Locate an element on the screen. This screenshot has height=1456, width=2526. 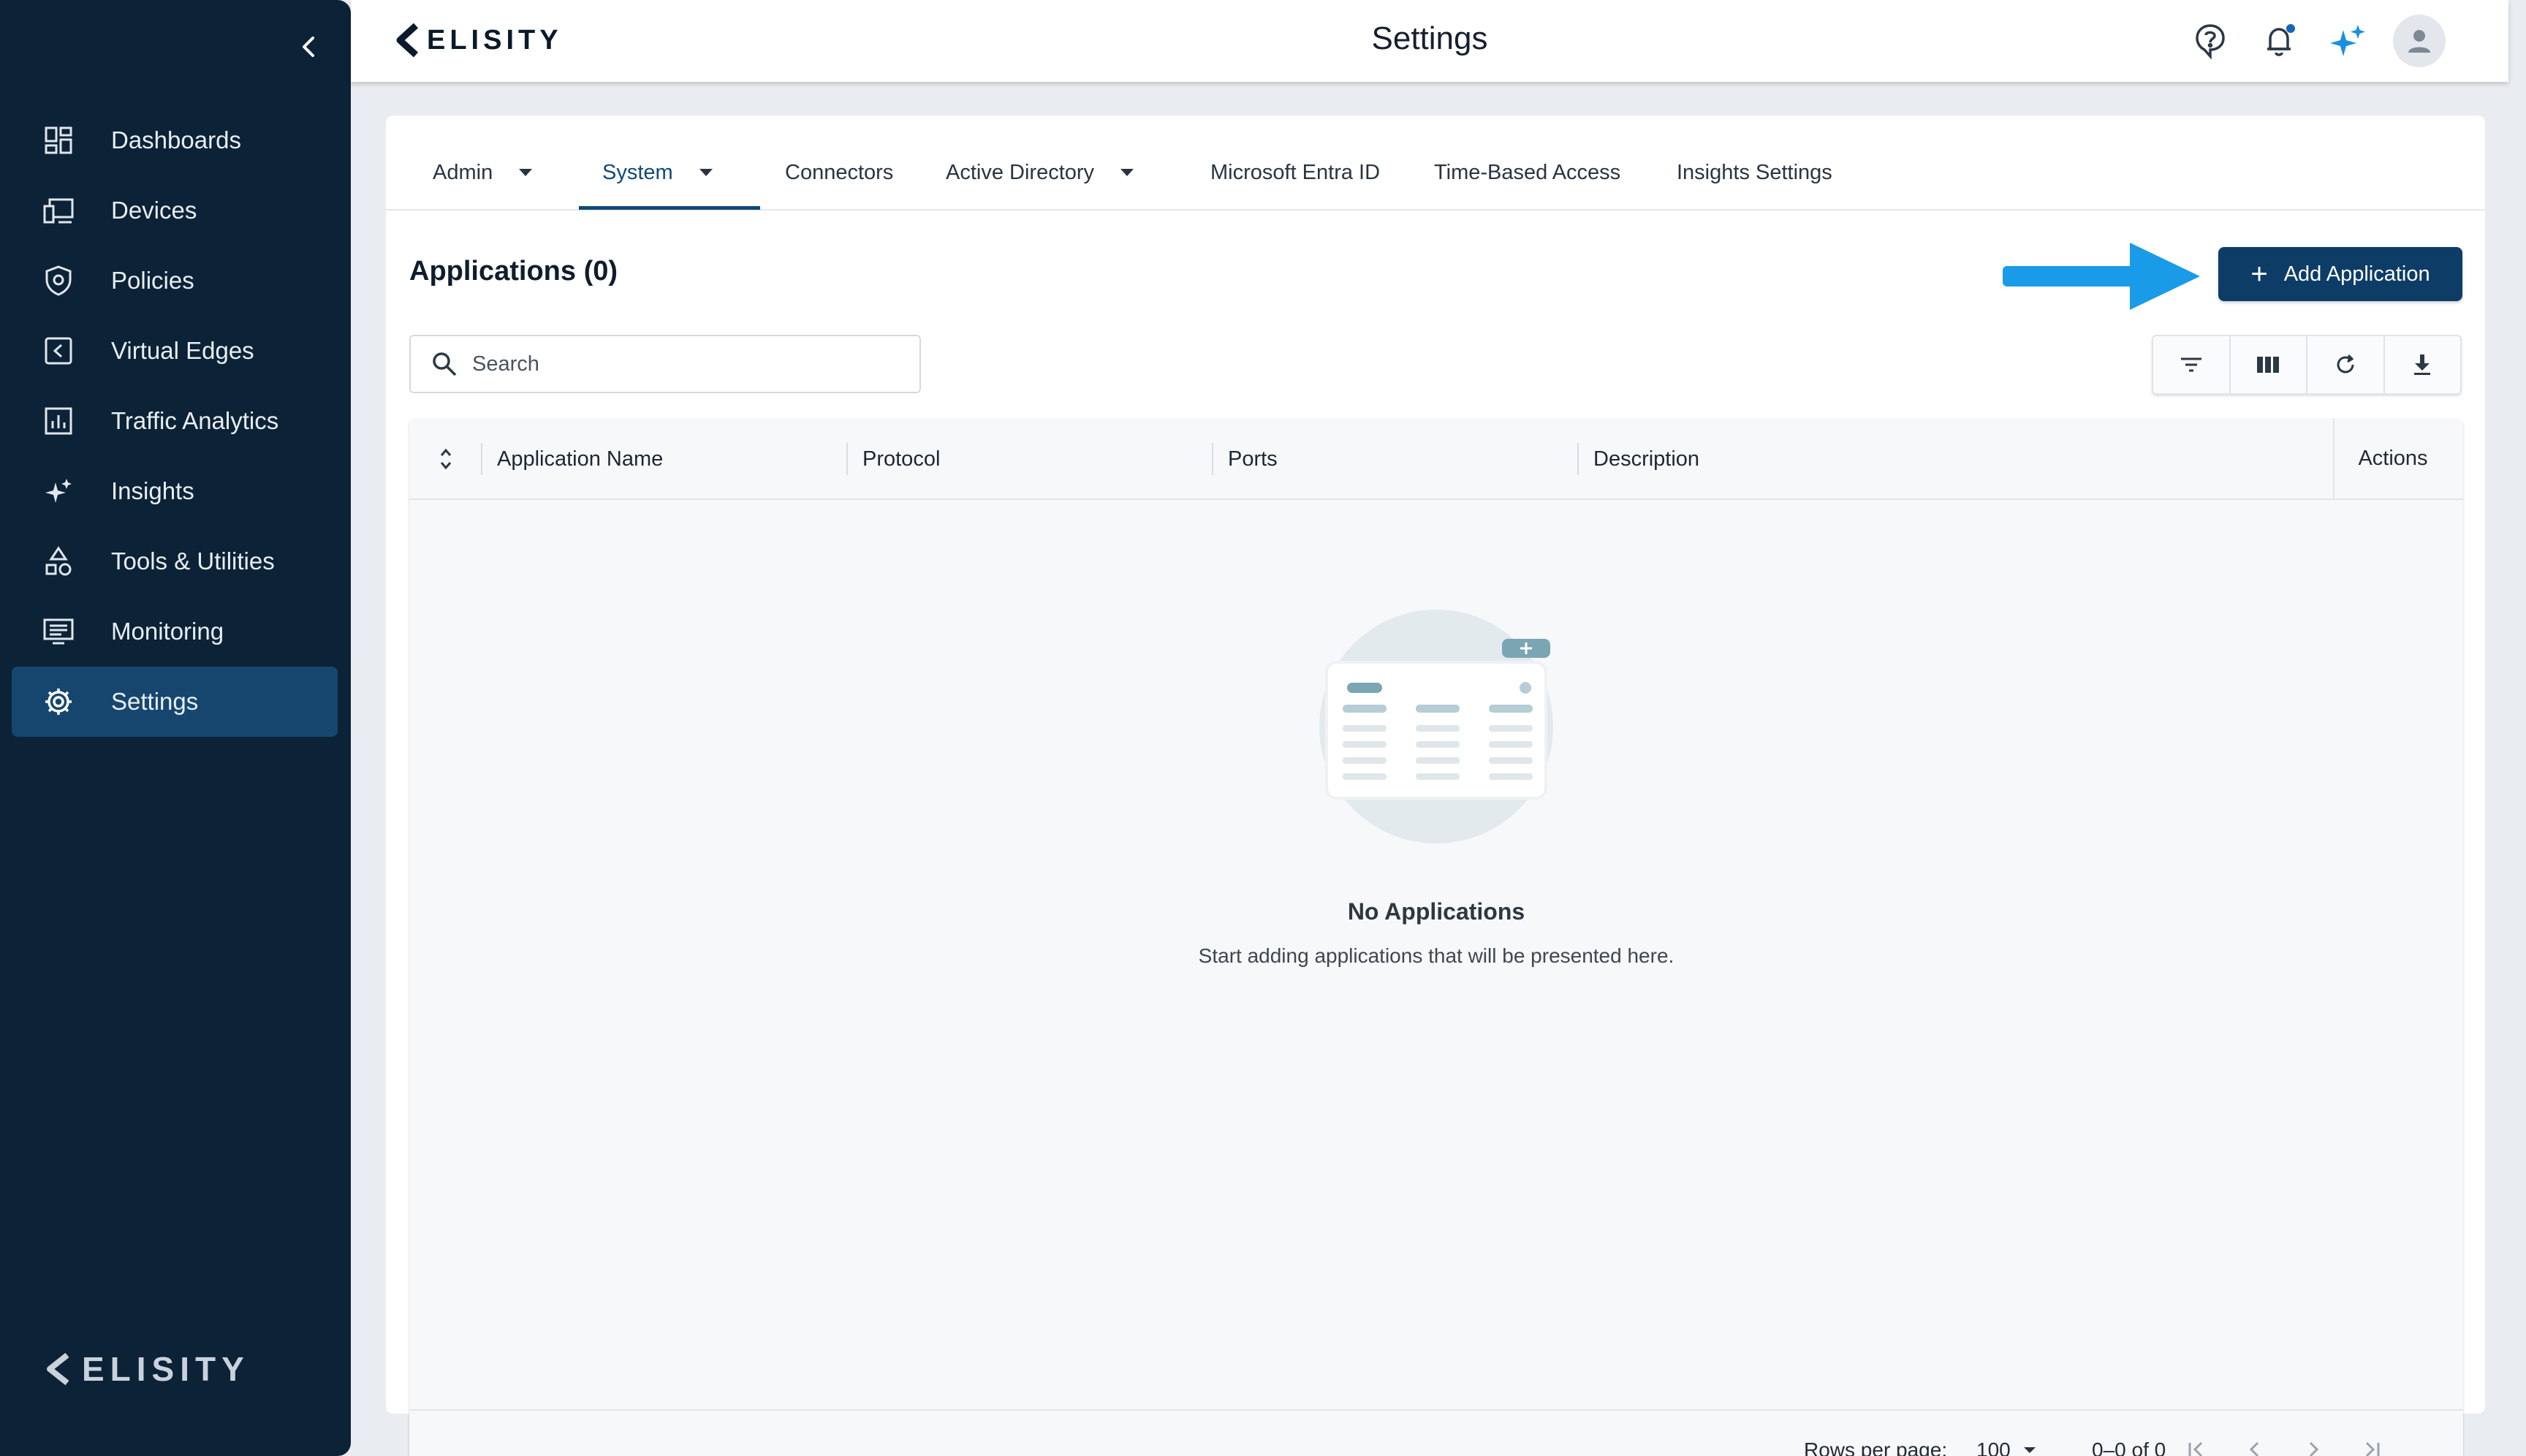
column-header-protocol: Protocol is located at coordinates (901, 459).